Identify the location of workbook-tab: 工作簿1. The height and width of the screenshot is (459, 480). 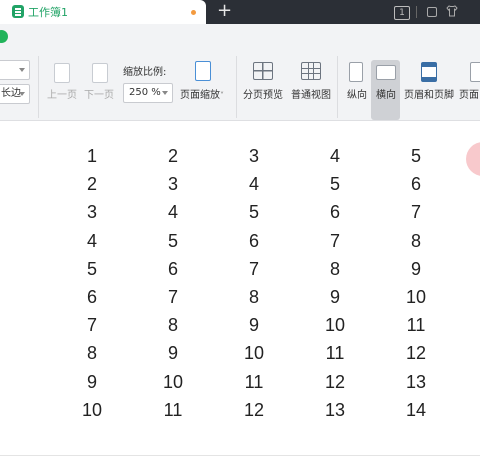
(103, 12).